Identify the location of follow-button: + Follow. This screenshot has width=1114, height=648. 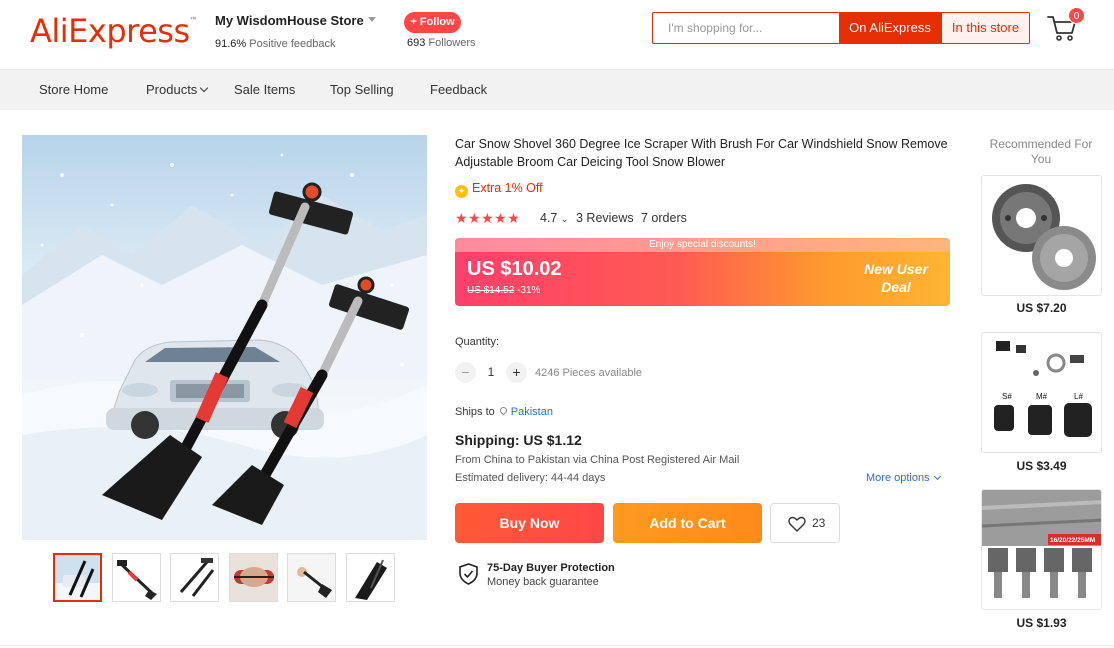
(432, 22).